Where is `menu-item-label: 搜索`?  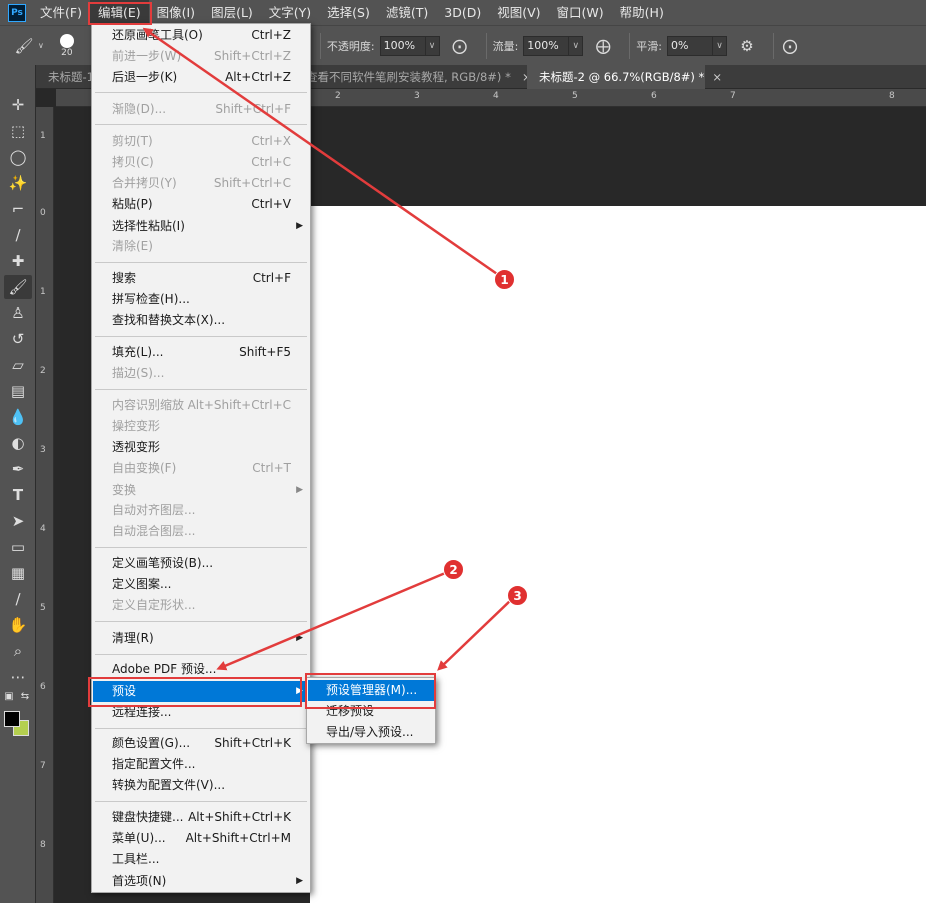 menu-item-label: 搜索 is located at coordinates (124, 278).